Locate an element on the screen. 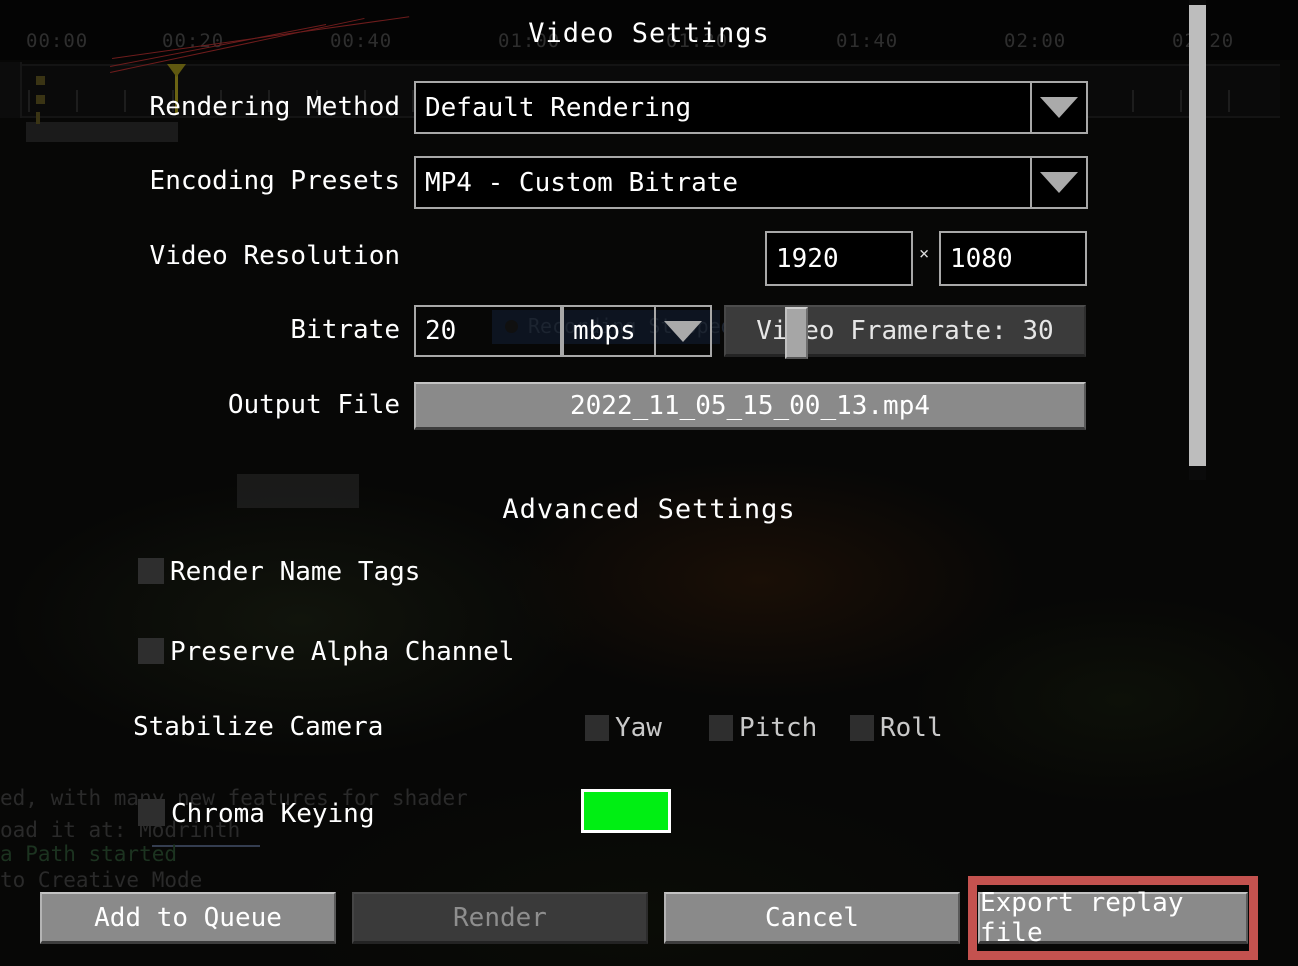 The height and width of the screenshot is (966, 1298). cancel-button: Cancel is located at coordinates (812, 918).